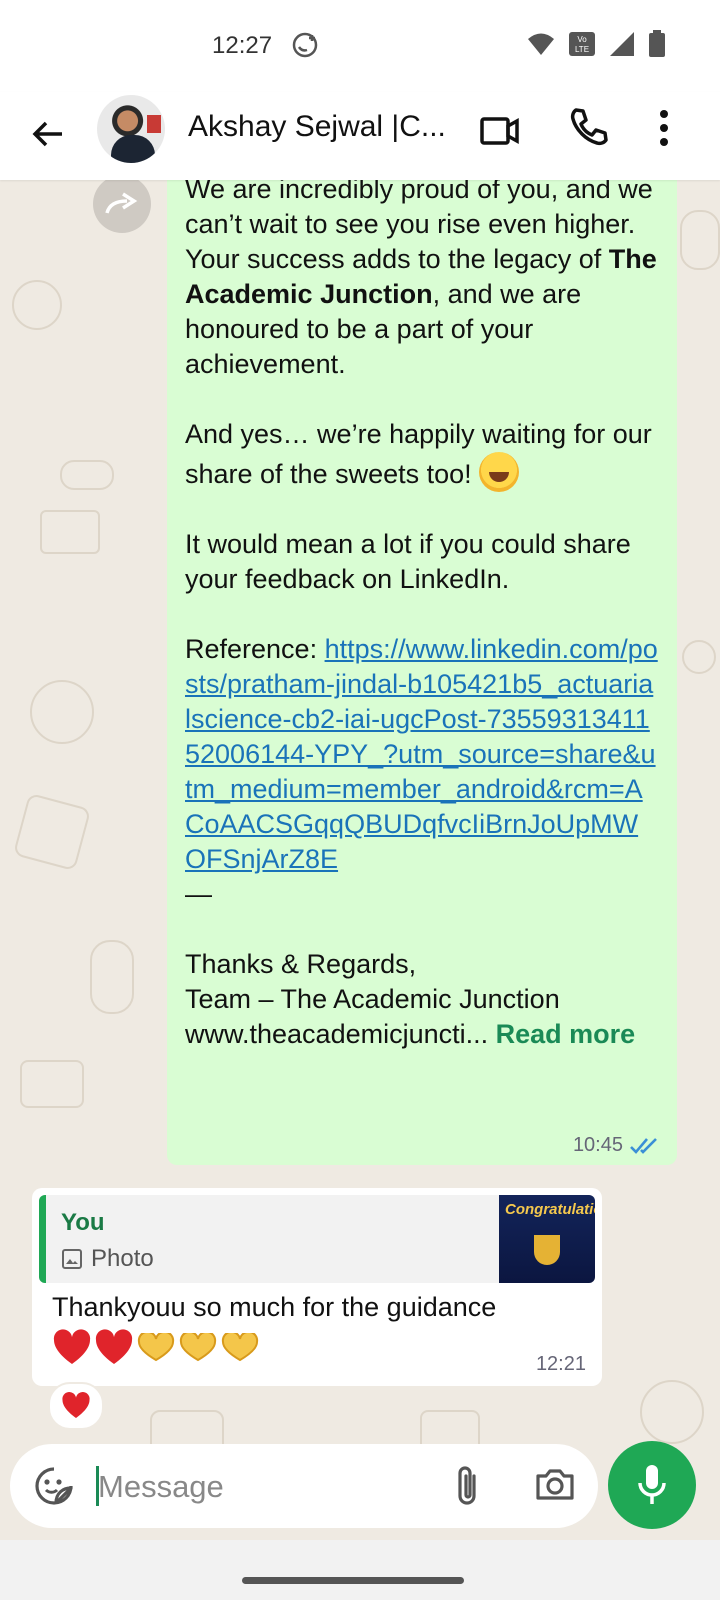 The height and width of the screenshot is (1600, 720). I want to click on thumbnail-title: Congratulations, so click(550, 1209).